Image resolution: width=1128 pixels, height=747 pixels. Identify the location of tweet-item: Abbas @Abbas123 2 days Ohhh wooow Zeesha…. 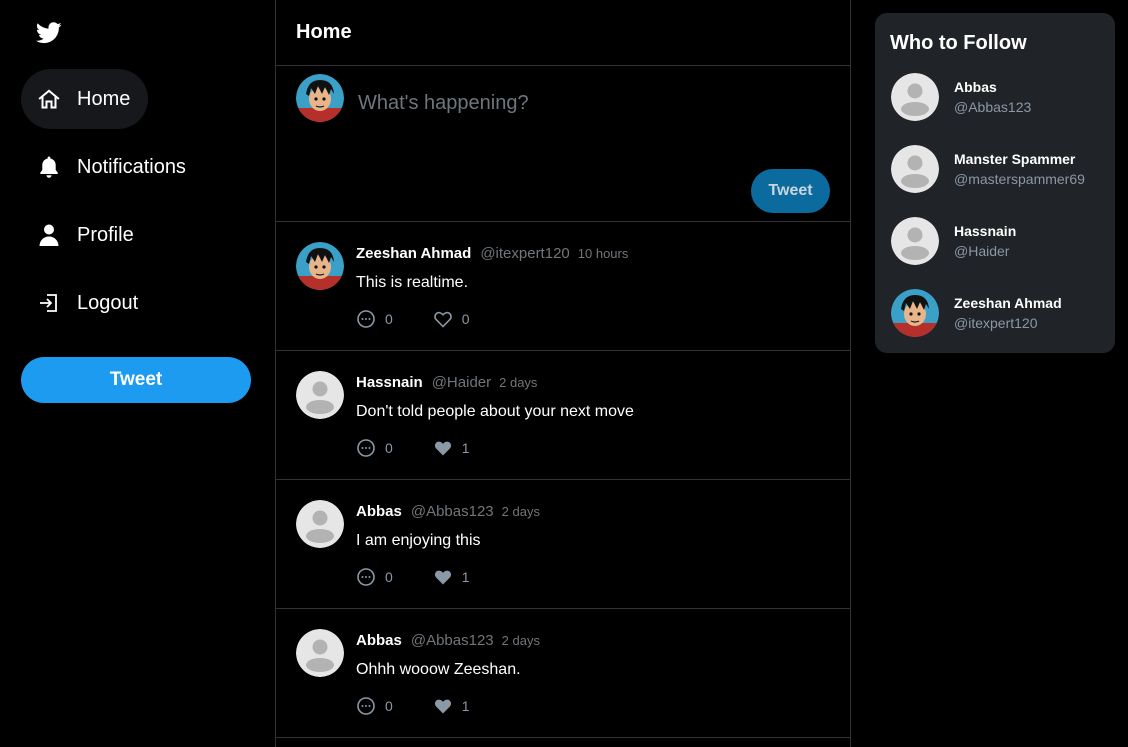
(563, 673).